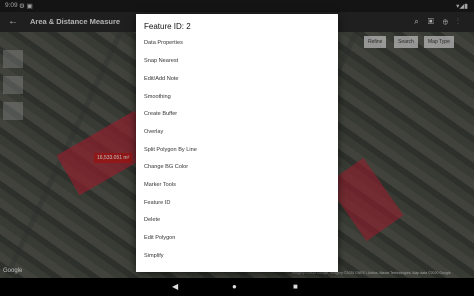  I want to click on menu-item-marker-tools: Marker Tools, so click(160, 185).